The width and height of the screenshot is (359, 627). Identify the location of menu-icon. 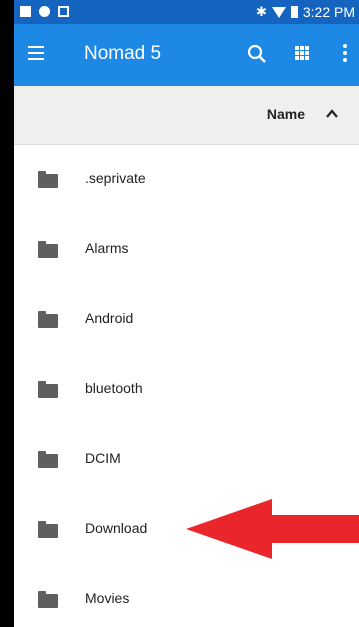
(36, 53).